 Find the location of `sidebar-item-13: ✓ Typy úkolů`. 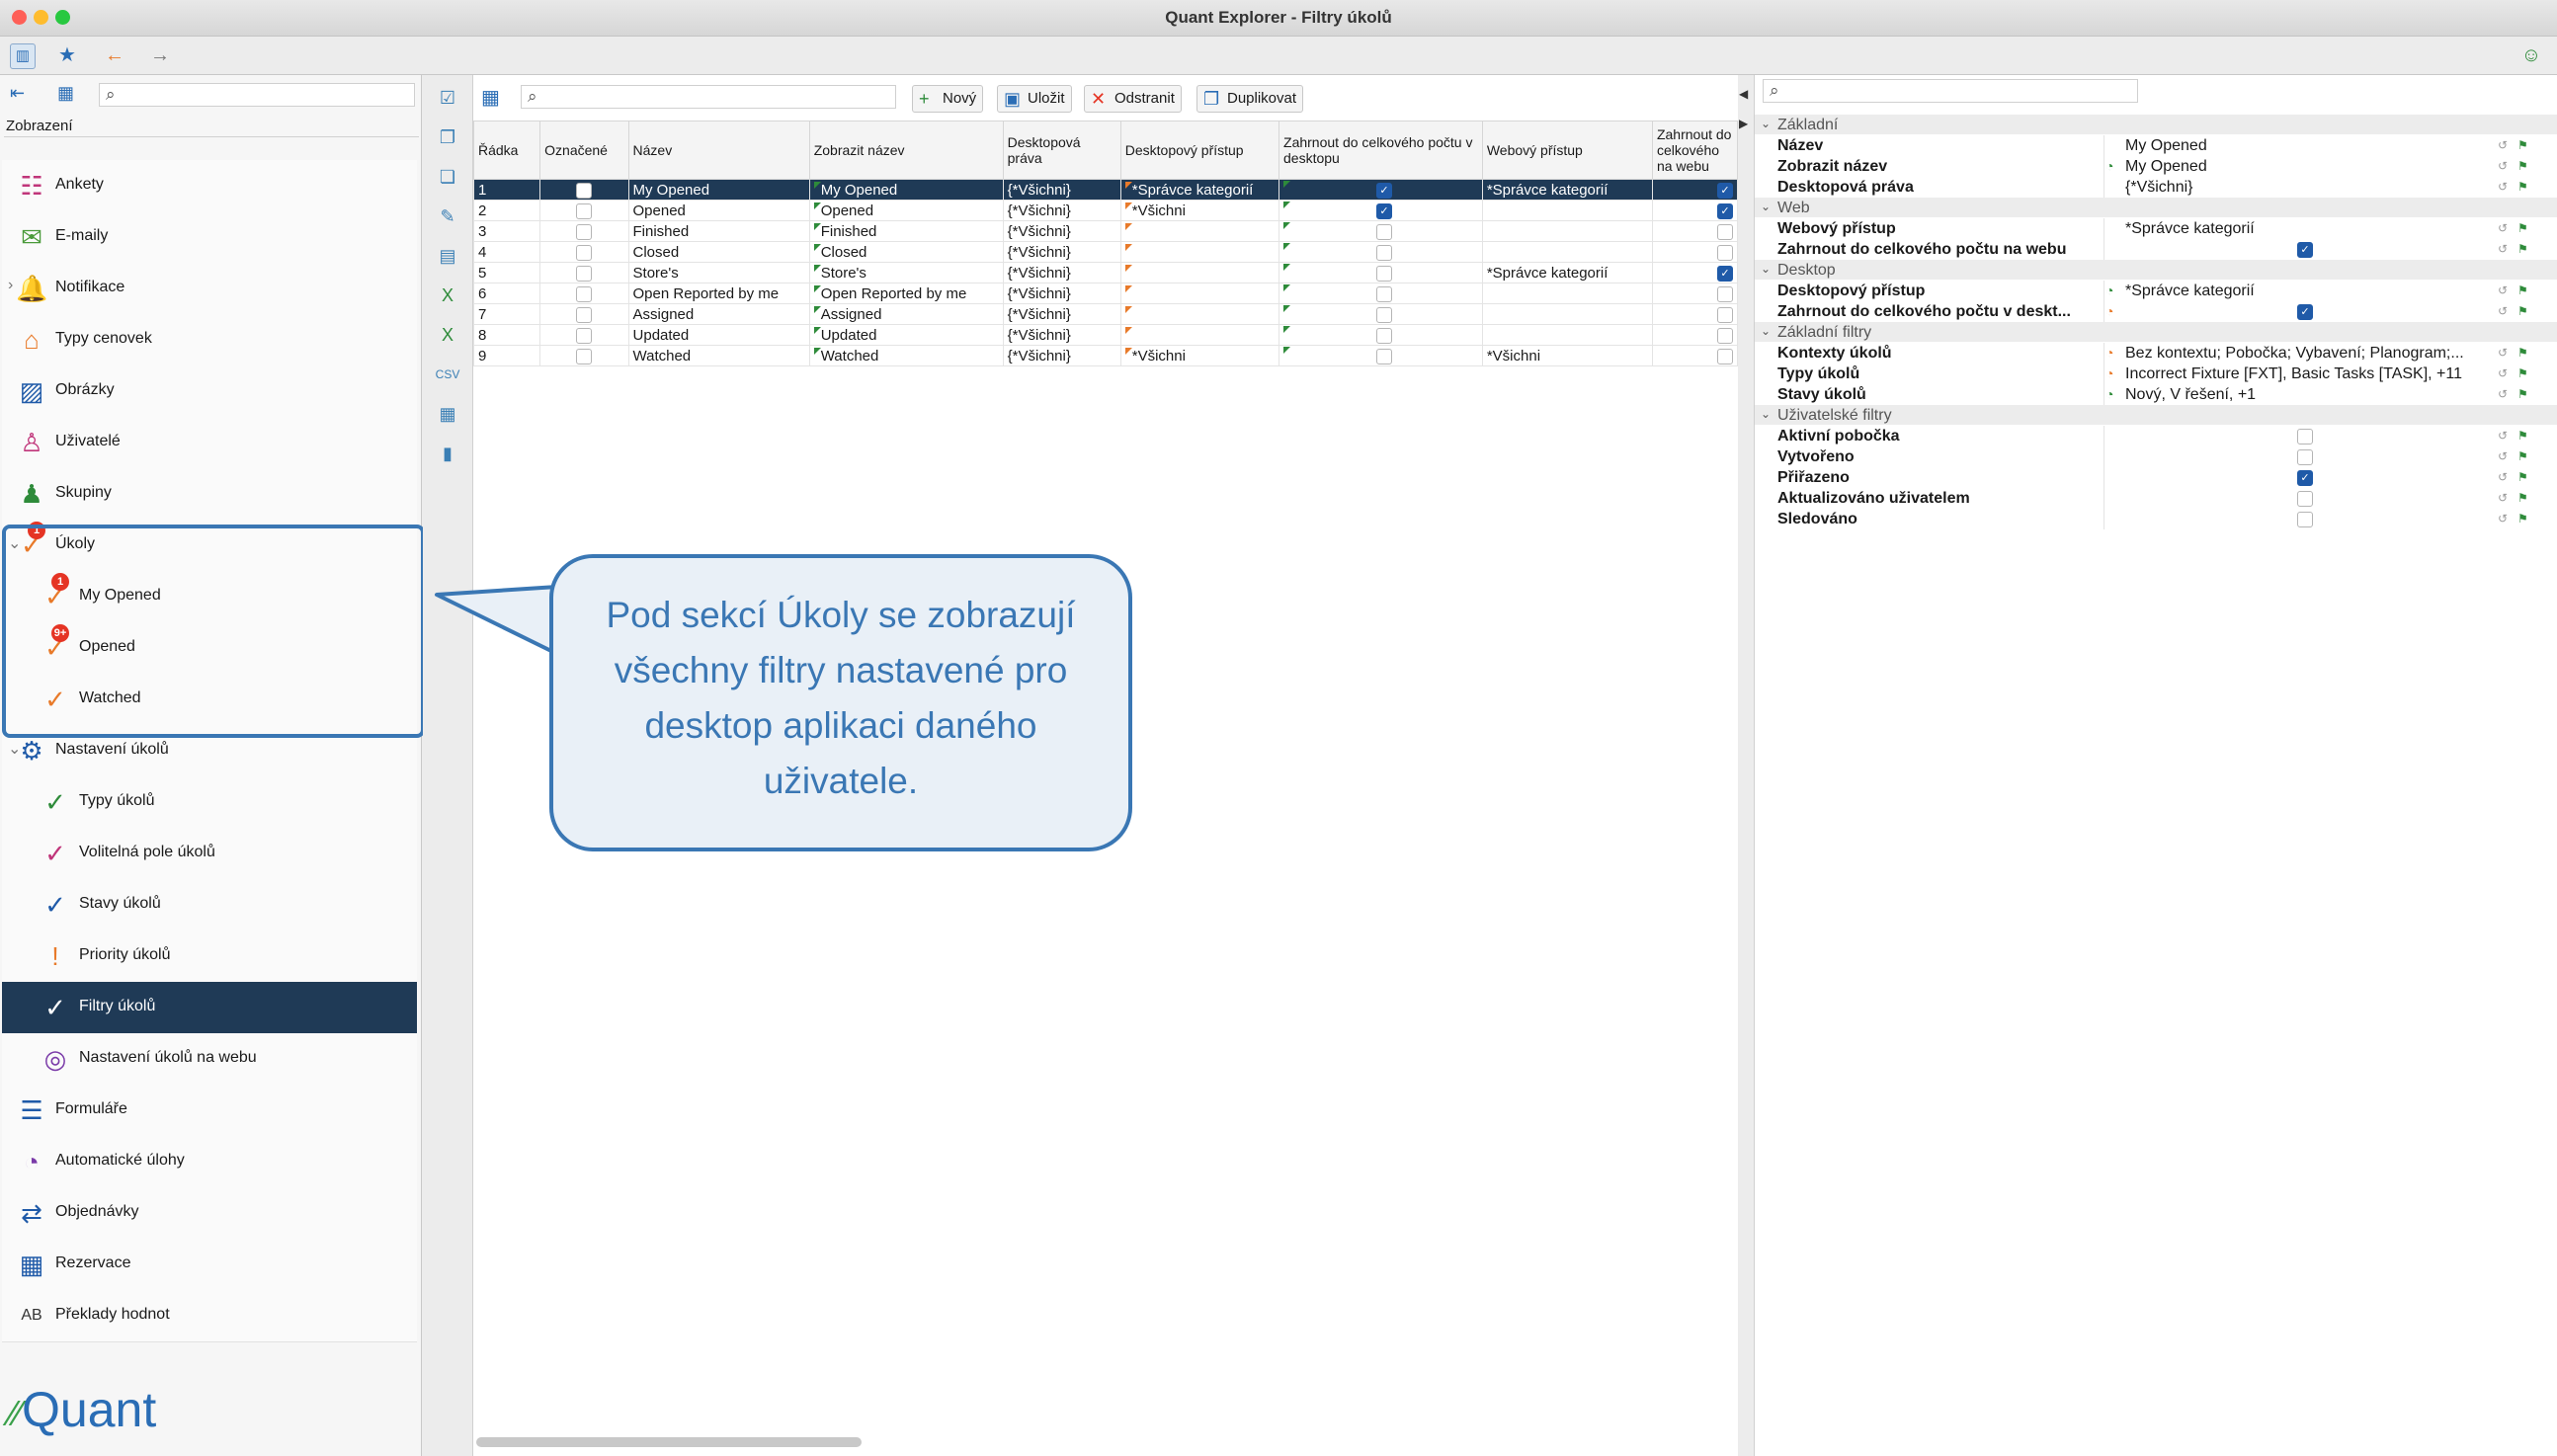

sidebar-item-13: ✓ Typy úkolů is located at coordinates (209, 802).